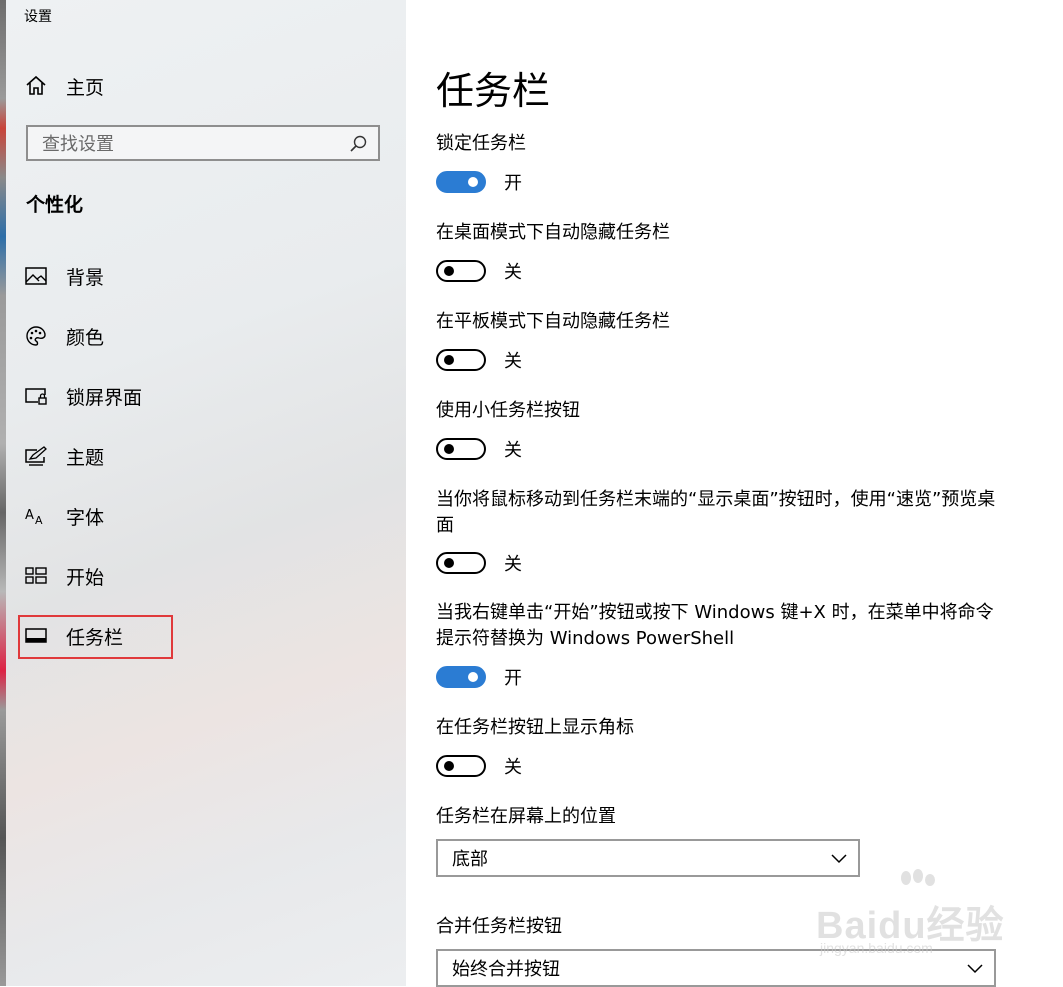 The width and height of the screenshot is (1063, 987). What do you see at coordinates (36, 576) in the screenshot?
I see `start-icon` at bounding box center [36, 576].